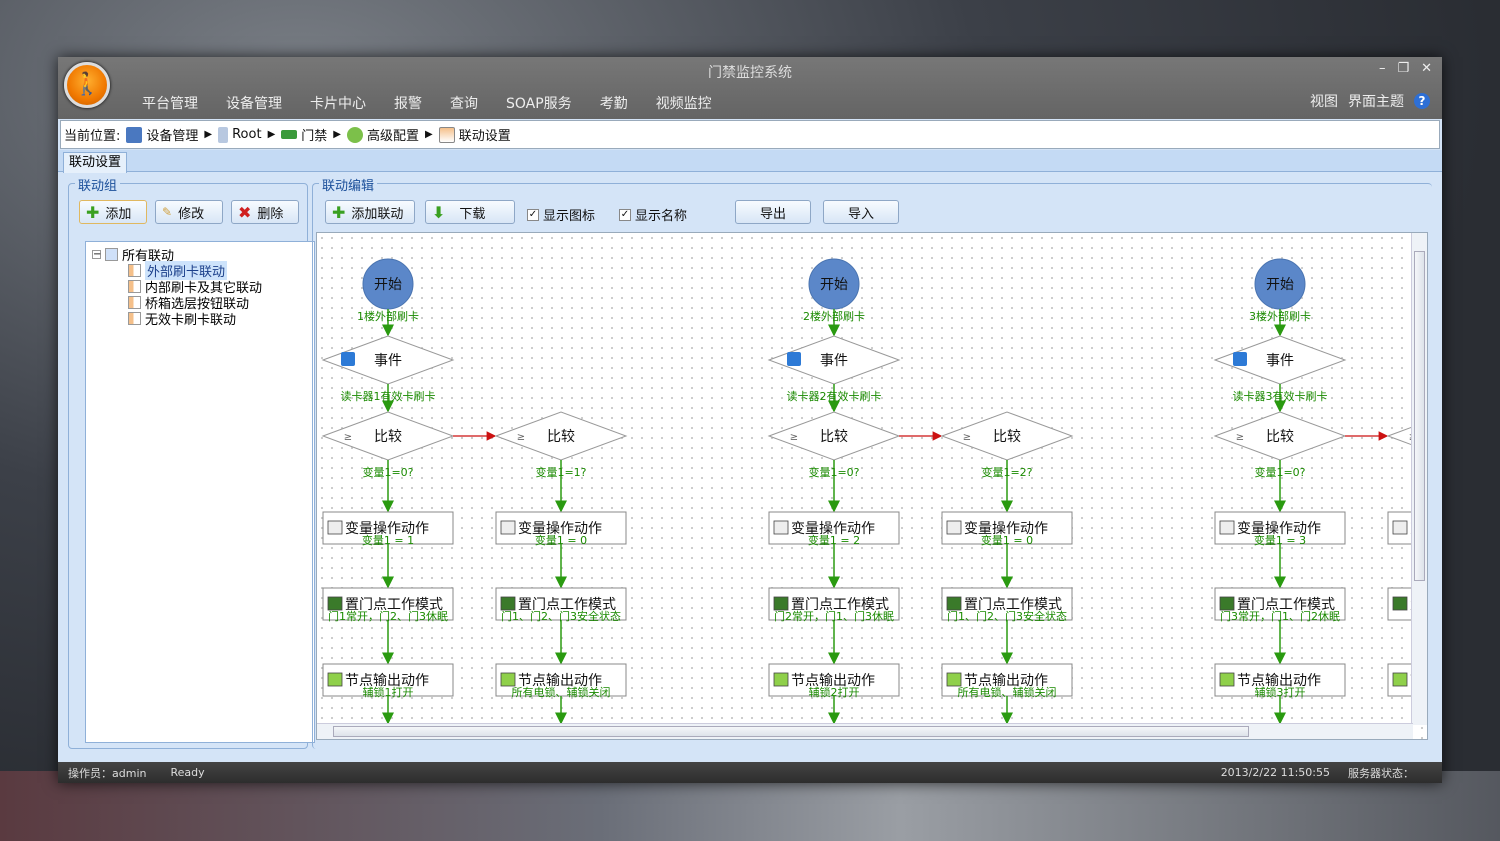  I want to click on tree-item: 无效卡刷卡联动, so click(200, 319).